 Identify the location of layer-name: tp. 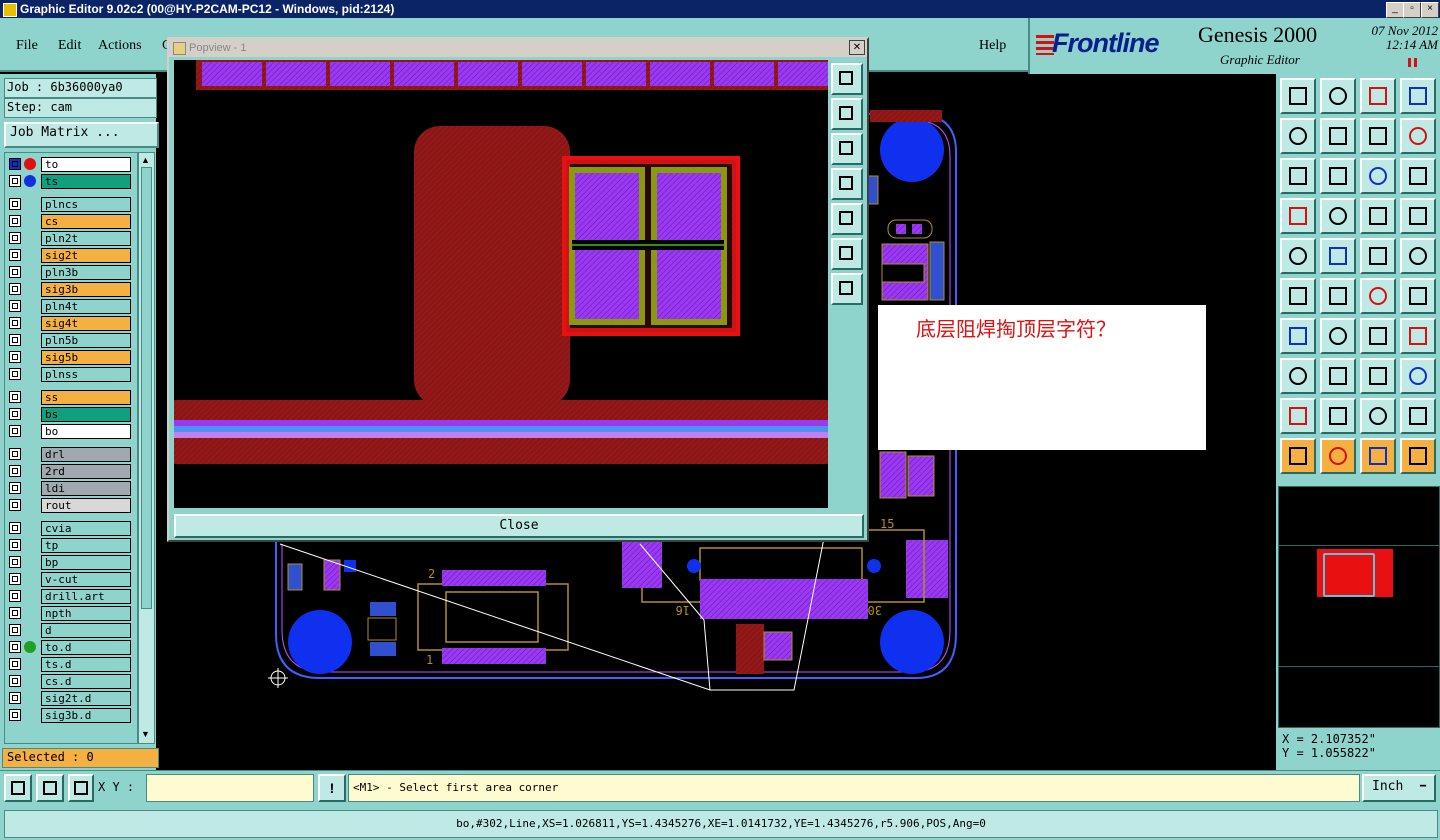
(86, 545).